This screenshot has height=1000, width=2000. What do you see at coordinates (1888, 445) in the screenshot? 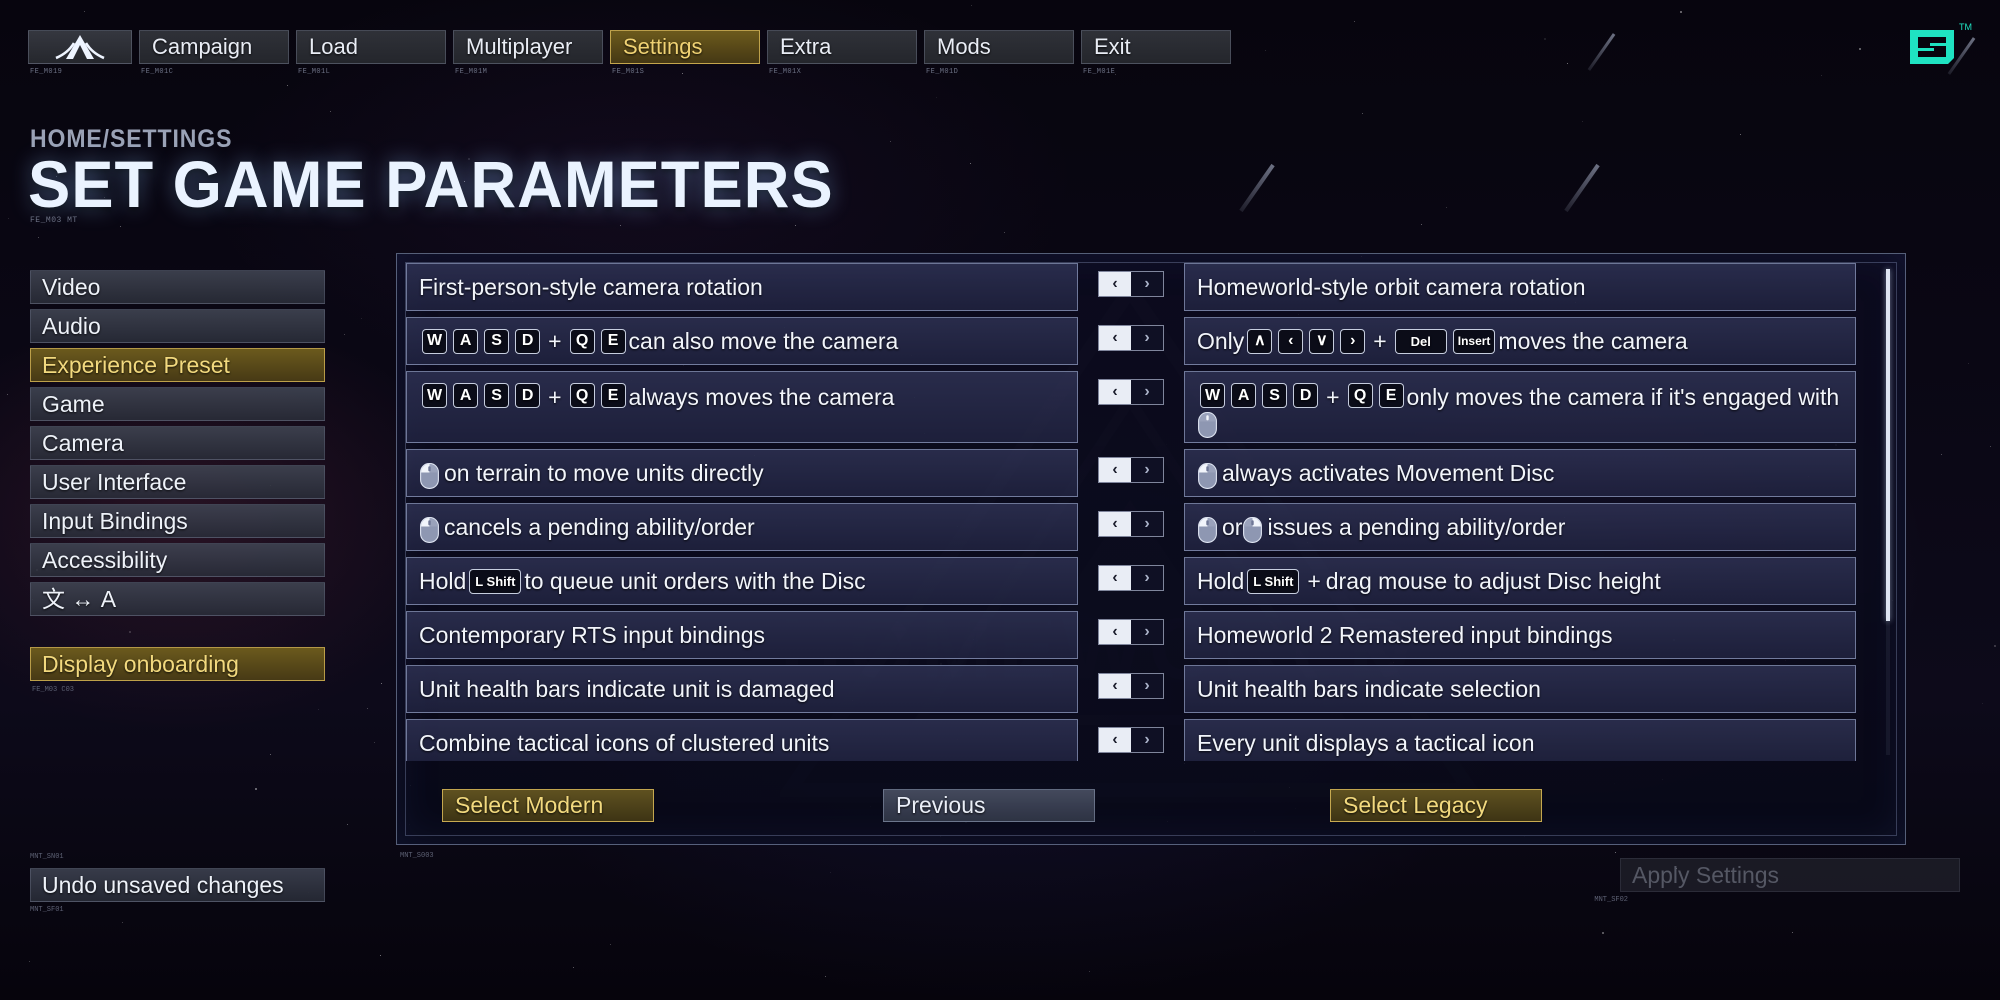
I see `scrollbar-thumb` at bounding box center [1888, 445].